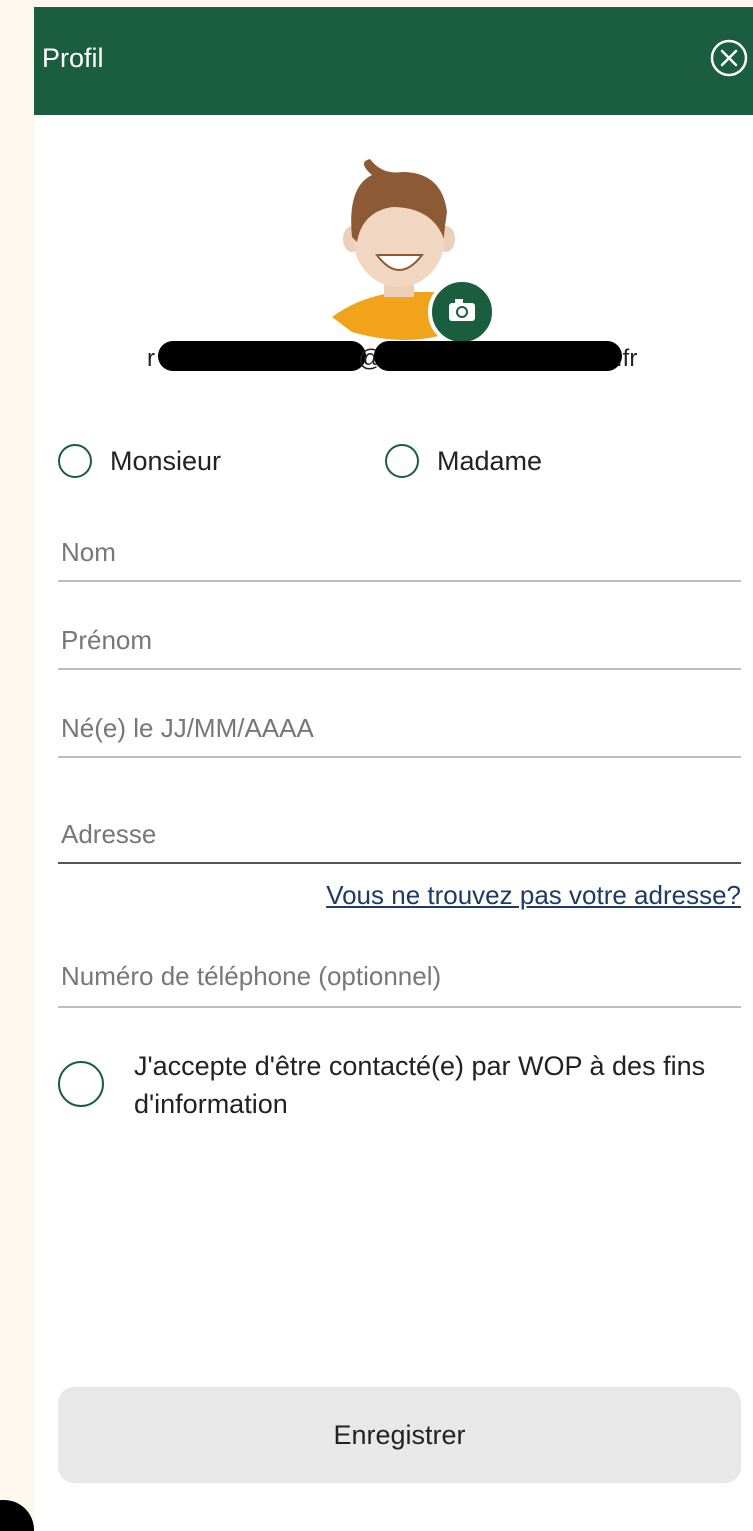 This screenshot has width=753, height=1531. Describe the element at coordinates (81, 1084) in the screenshot. I see `consent-radio-icon` at that location.